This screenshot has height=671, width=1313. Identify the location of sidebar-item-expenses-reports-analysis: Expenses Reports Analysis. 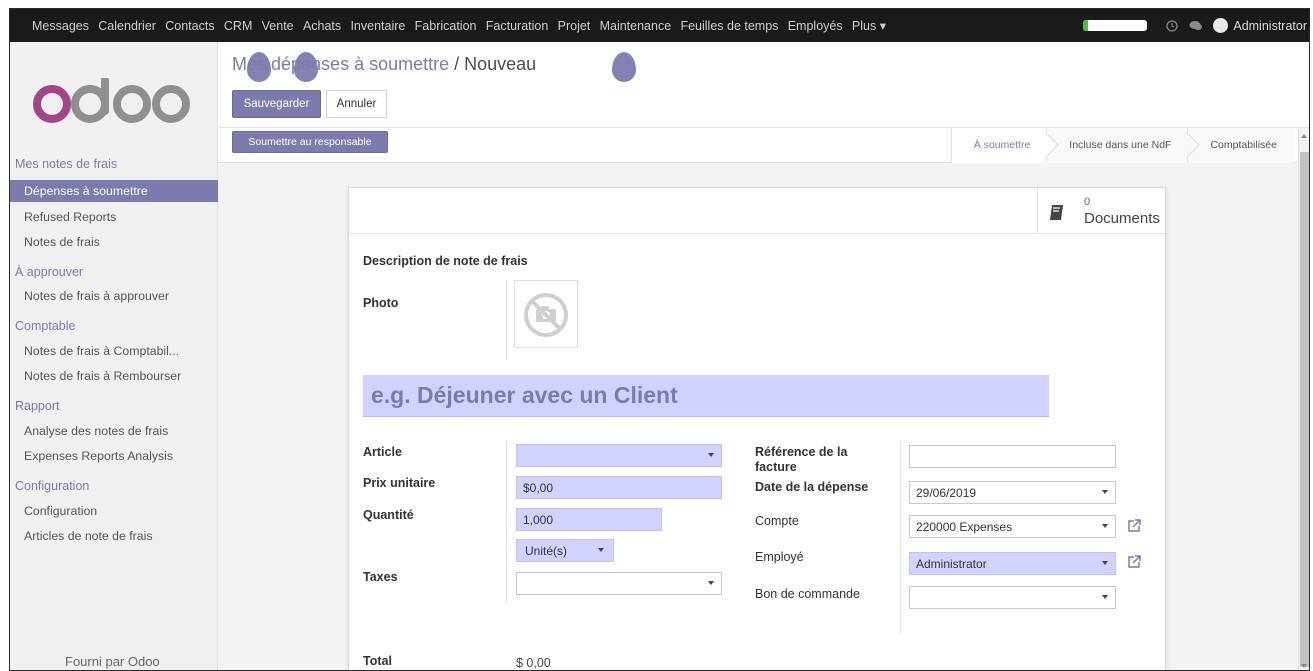
(114, 456).